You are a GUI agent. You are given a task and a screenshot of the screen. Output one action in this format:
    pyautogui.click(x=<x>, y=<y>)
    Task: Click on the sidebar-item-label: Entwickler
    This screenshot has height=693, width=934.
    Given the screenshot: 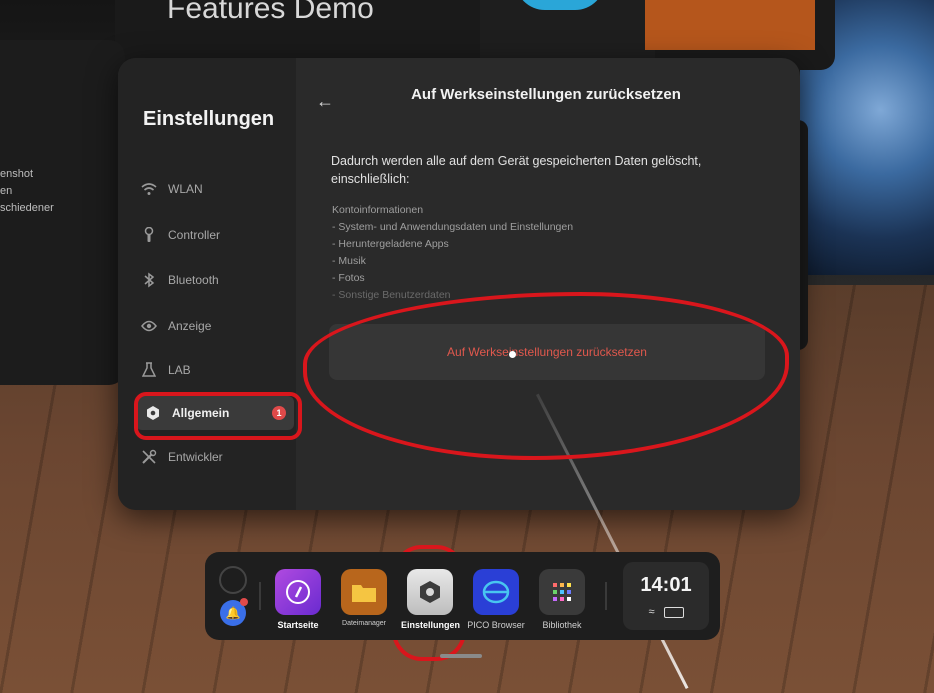 What is the action you would take?
    pyautogui.click(x=195, y=457)
    